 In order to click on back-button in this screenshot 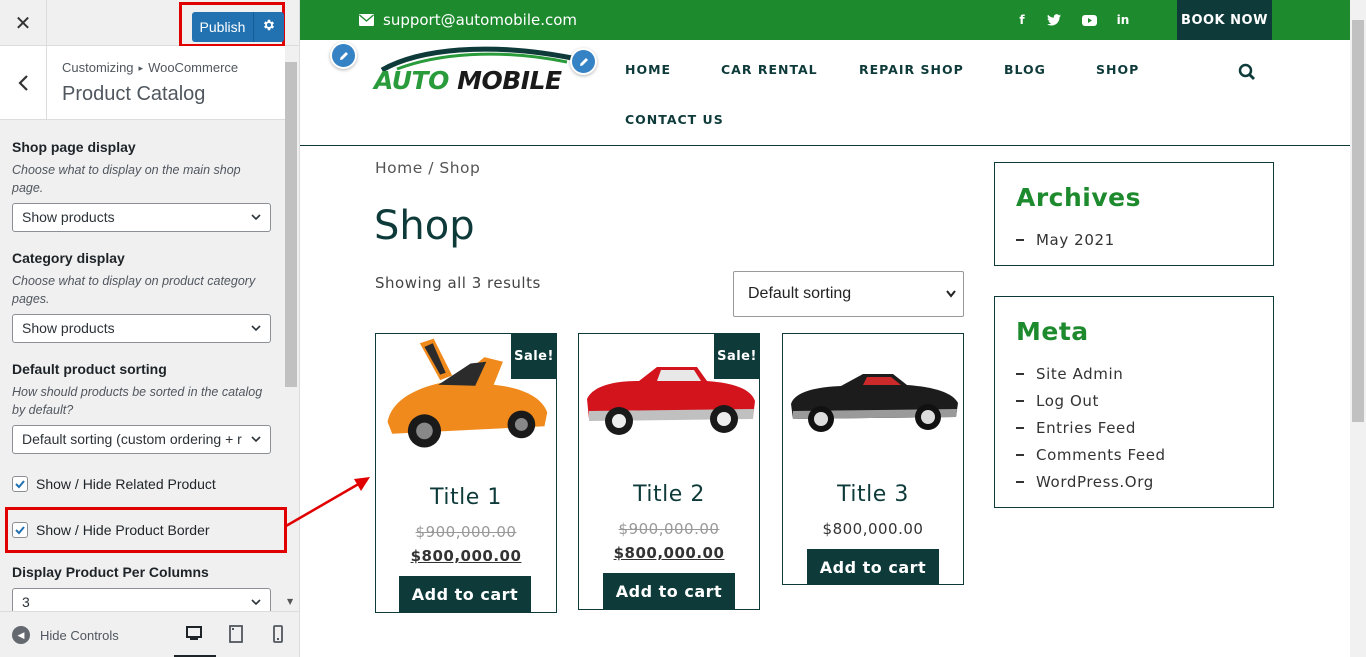, I will do `click(23, 82)`.